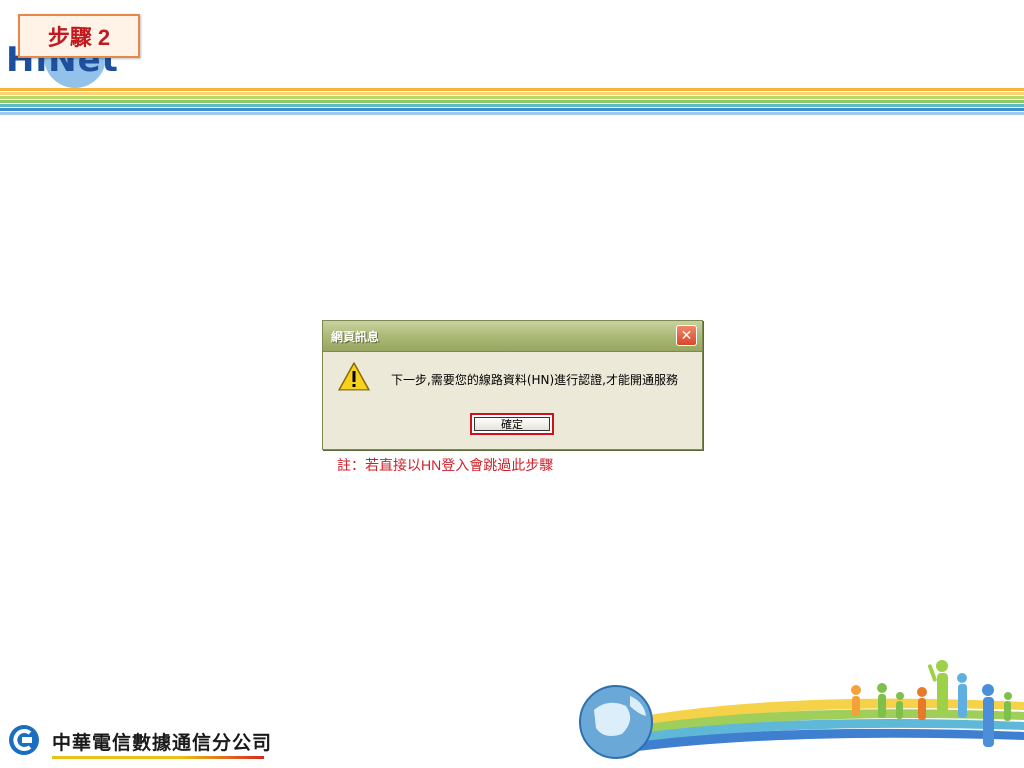 The width and height of the screenshot is (1024, 768). Describe the element at coordinates (79, 36) in the screenshot. I see `step-badge: 步驟 2` at that location.